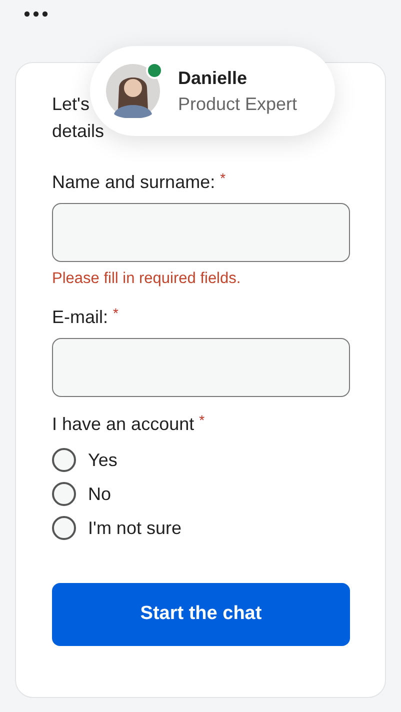  I want to click on radio-option: I'm not sure, so click(200, 528).